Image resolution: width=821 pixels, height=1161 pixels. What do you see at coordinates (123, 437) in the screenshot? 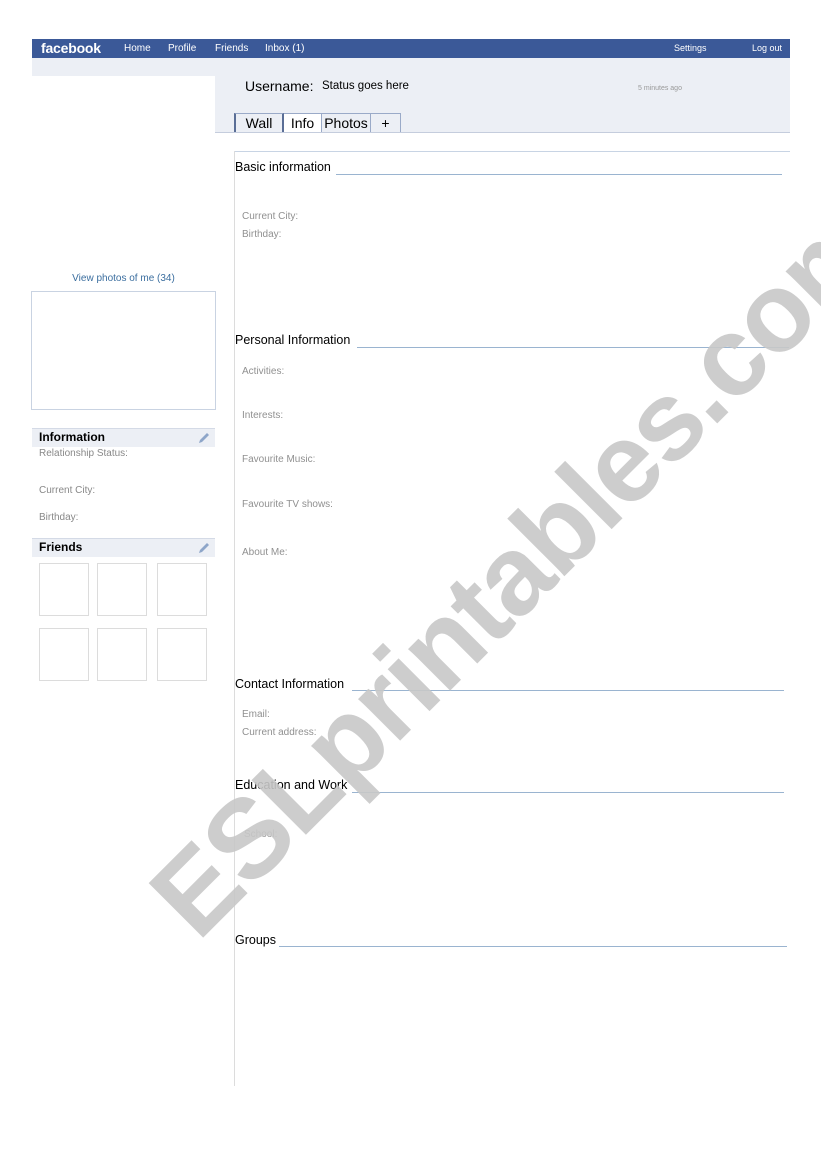
I see `information-header: Information` at bounding box center [123, 437].